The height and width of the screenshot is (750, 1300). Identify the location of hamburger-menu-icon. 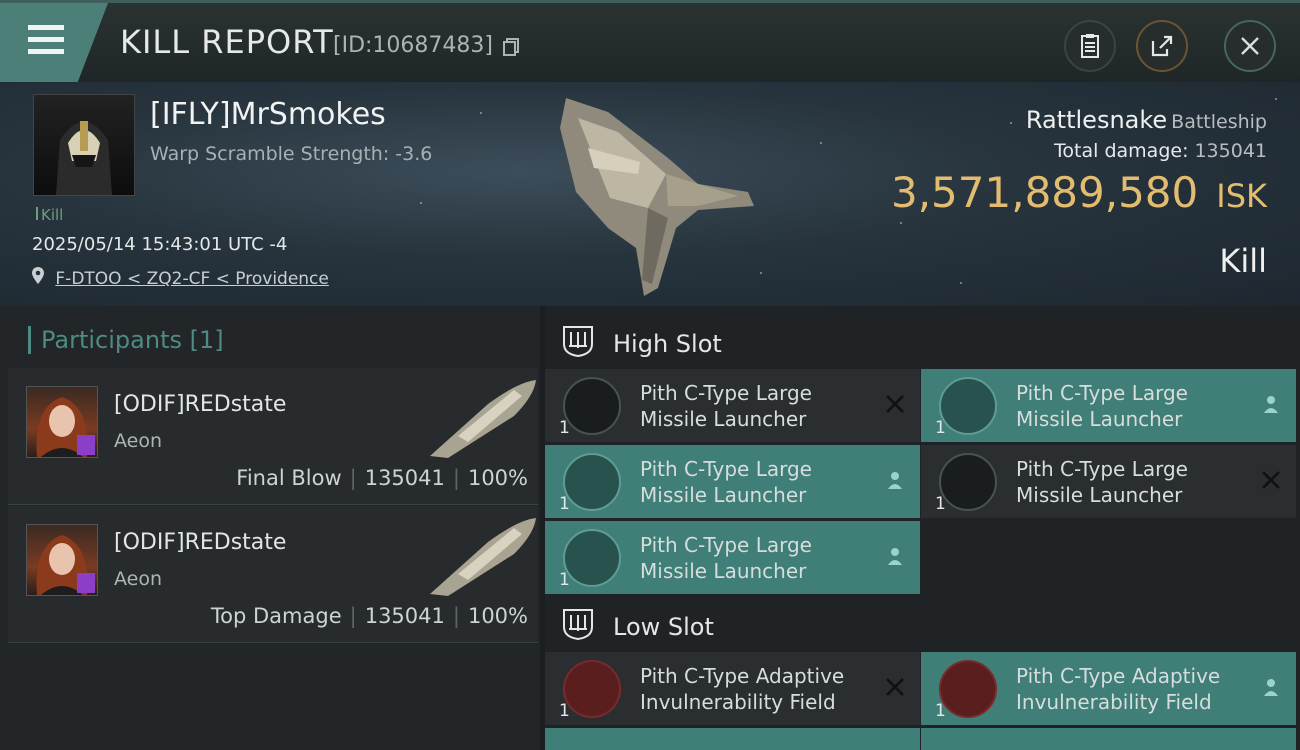
(46, 40).